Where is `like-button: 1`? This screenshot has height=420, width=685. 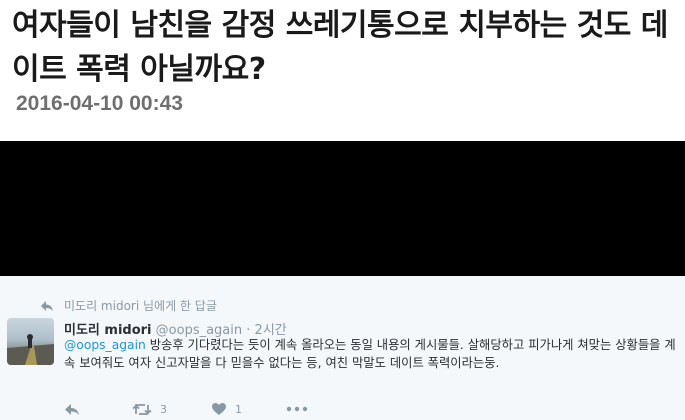 like-button: 1 is located at coordinates (226, 409).